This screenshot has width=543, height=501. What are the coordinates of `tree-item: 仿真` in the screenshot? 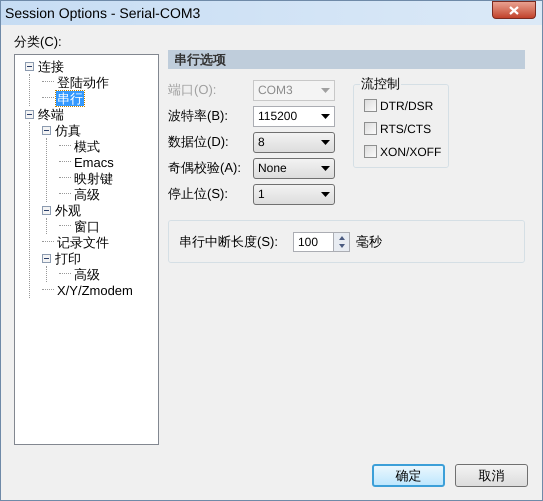 It's located at (68, 130).